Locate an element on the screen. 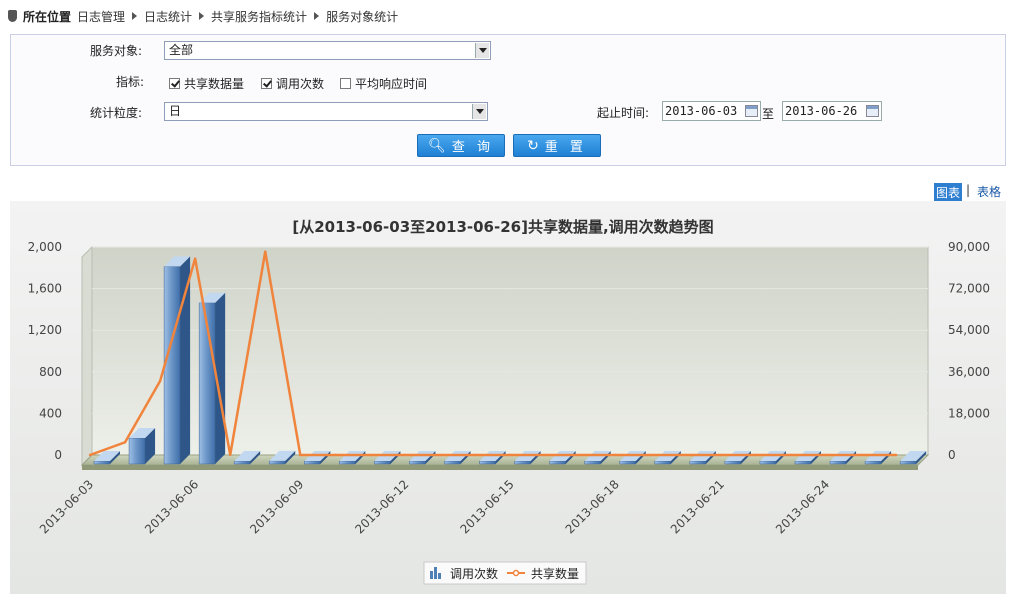 This screenshot has height=597, width=1016. breadcrumb-item-service-object-stats: 服务对象统计 is located at coordinates (362, 16).